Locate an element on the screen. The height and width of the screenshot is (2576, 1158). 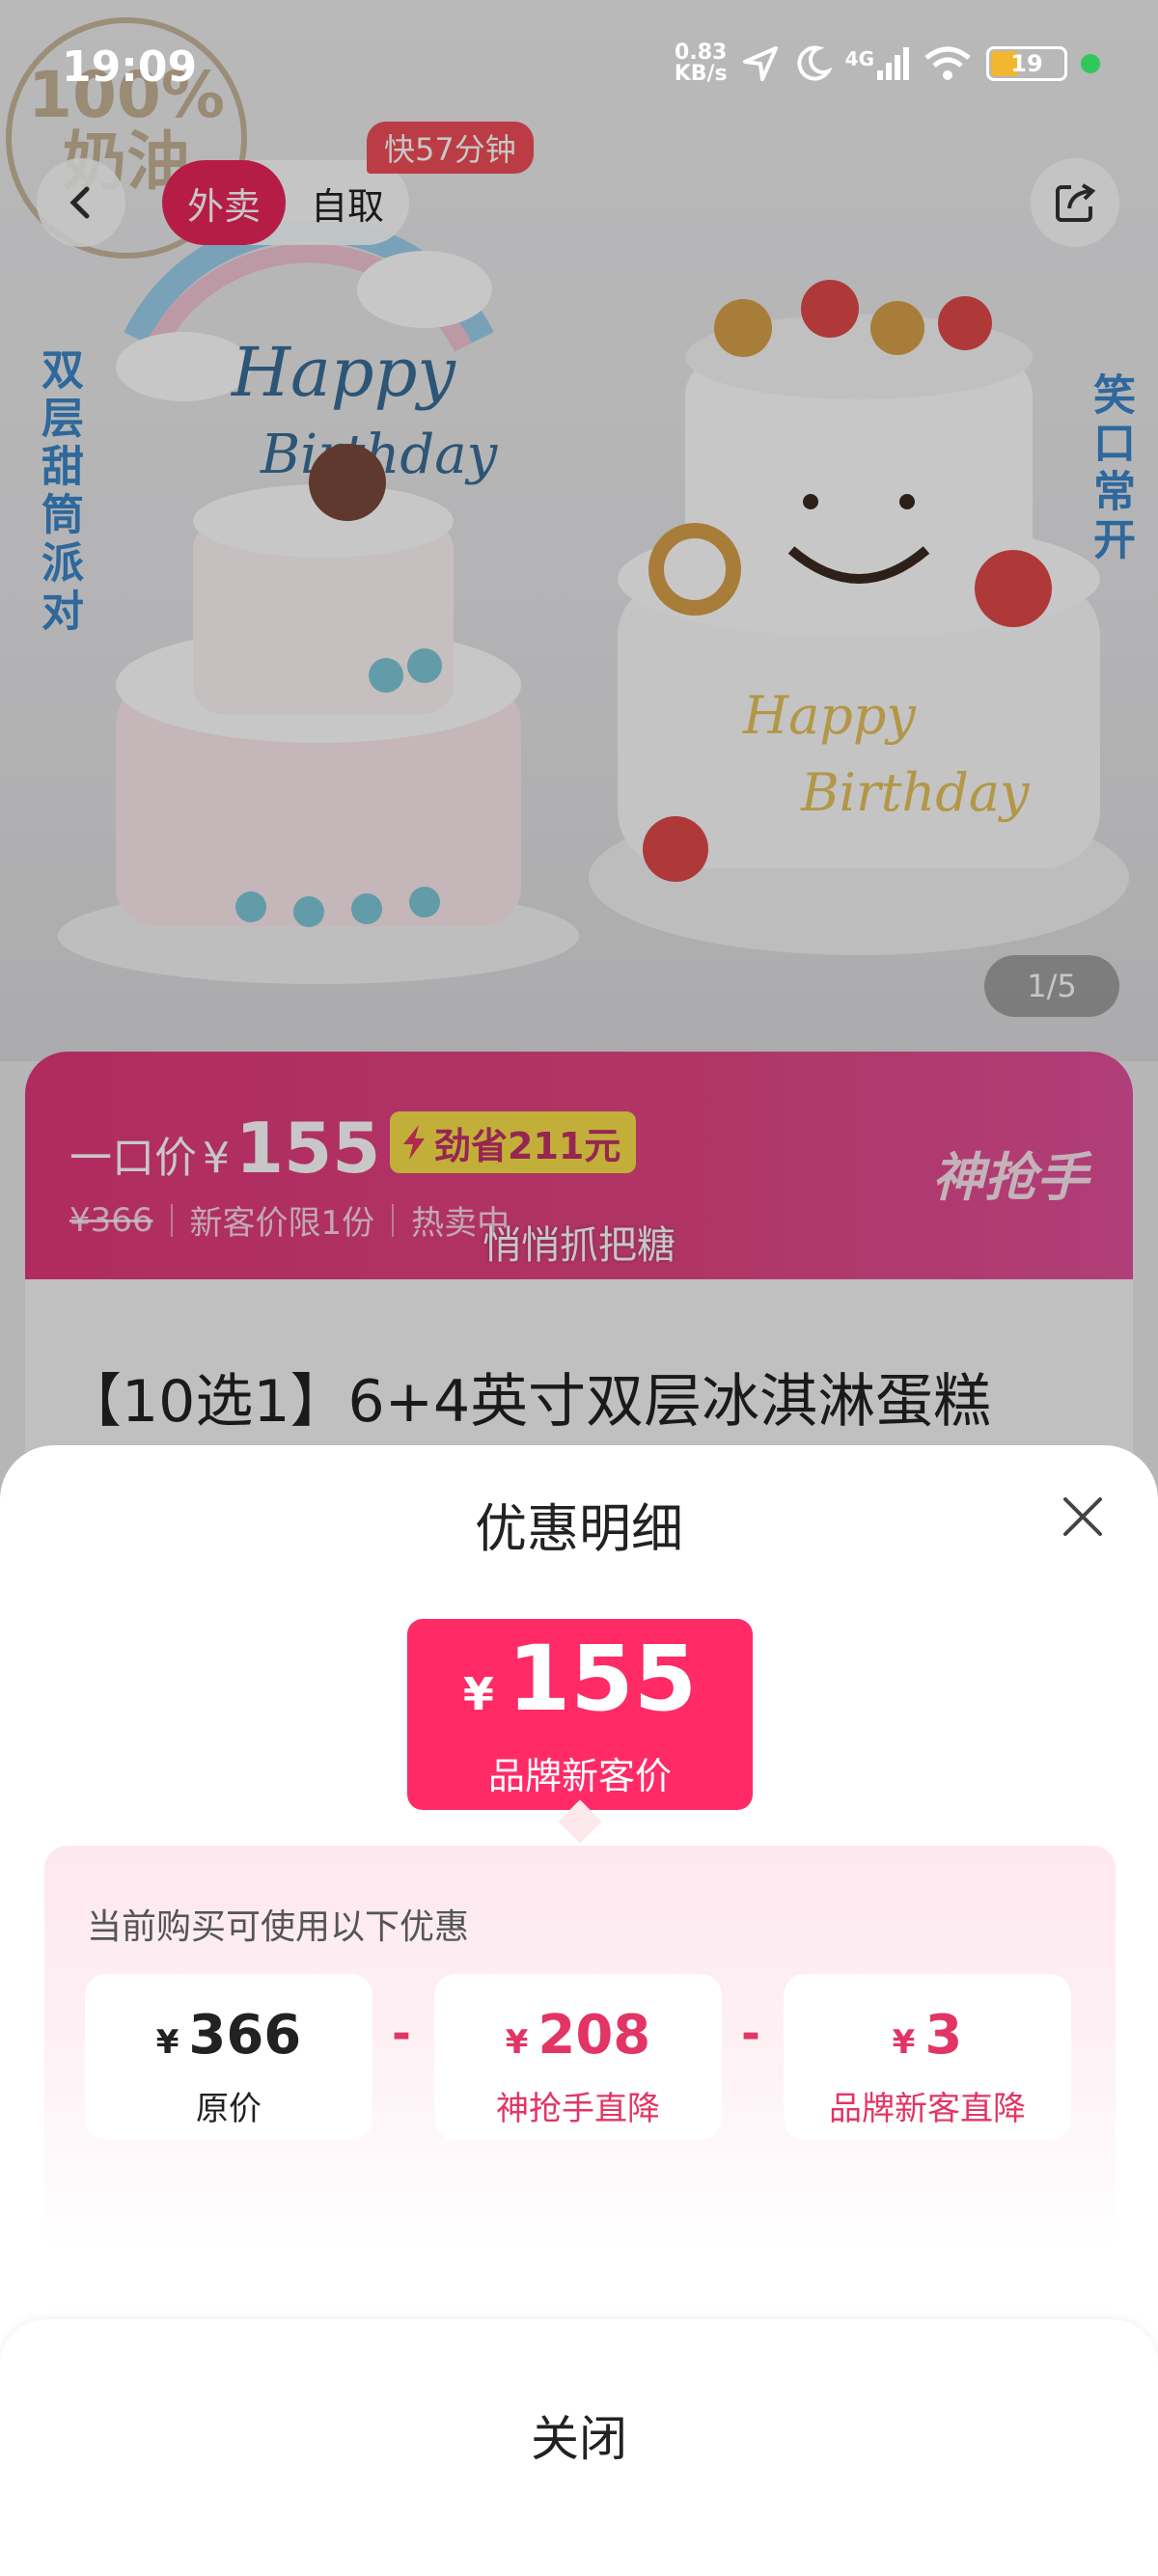
net-speed-value: 0.83 is located at coordinates (701, 53).